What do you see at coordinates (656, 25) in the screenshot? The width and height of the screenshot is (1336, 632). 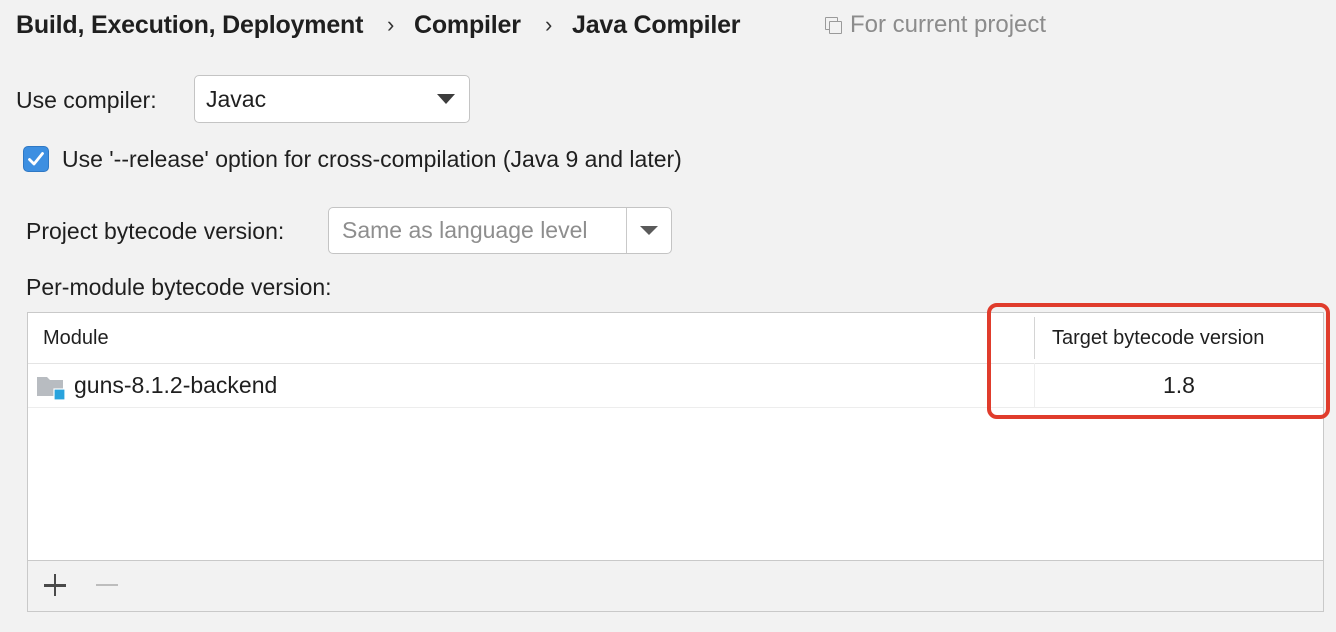 I see `breadcrumb-java-compiler: Java Compiler` at bounding box center [656, 25].